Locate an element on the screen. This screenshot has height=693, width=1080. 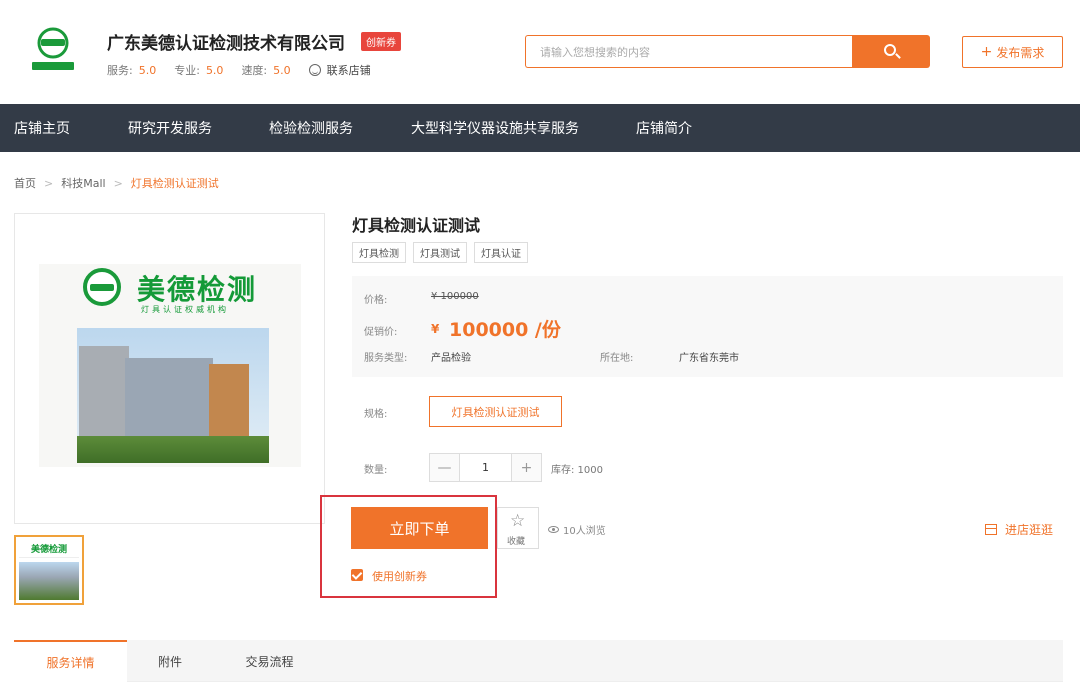
quantity-input: 1 is located at coordinates (485, 467).